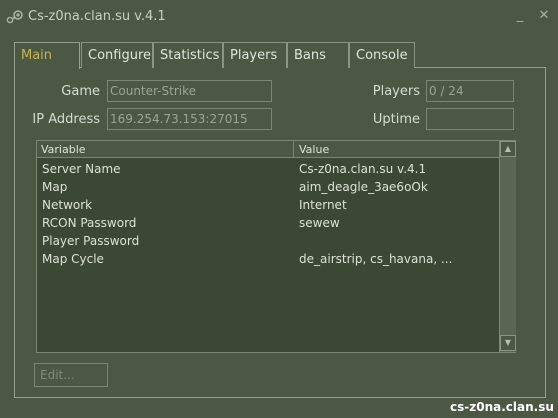  I want to click on table-row: Player Password, so click(268, 241).